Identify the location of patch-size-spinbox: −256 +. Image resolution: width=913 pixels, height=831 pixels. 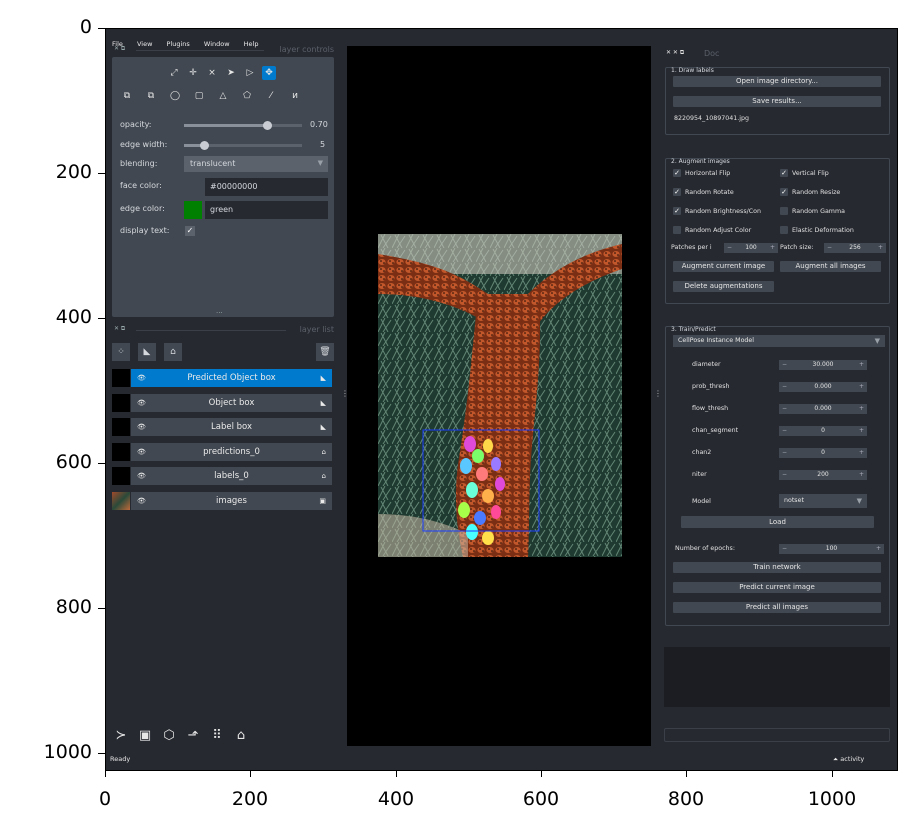
(855, 248).